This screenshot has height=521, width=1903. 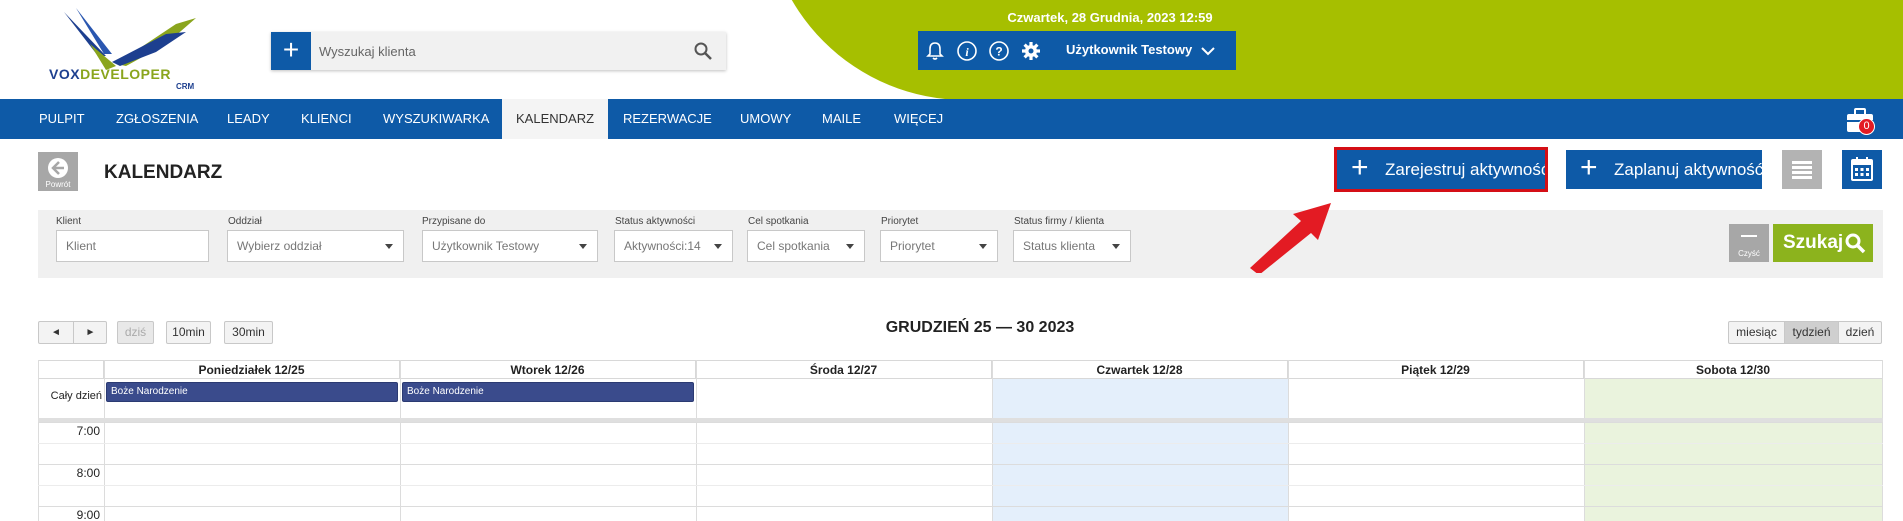 I want to click on view-switcher: miesiąc tydzień dzień, so click(x=1805, y=332).